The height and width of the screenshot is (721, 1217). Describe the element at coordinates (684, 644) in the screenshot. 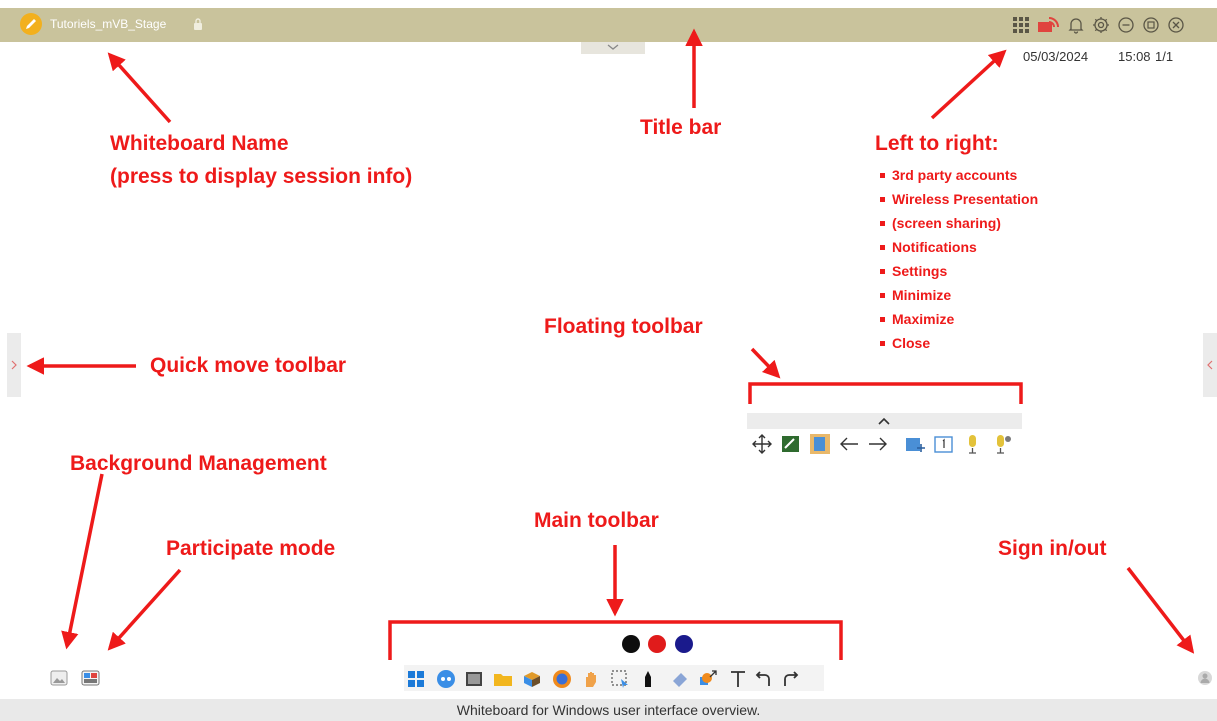

I see `color-swatch-blue` at that location.